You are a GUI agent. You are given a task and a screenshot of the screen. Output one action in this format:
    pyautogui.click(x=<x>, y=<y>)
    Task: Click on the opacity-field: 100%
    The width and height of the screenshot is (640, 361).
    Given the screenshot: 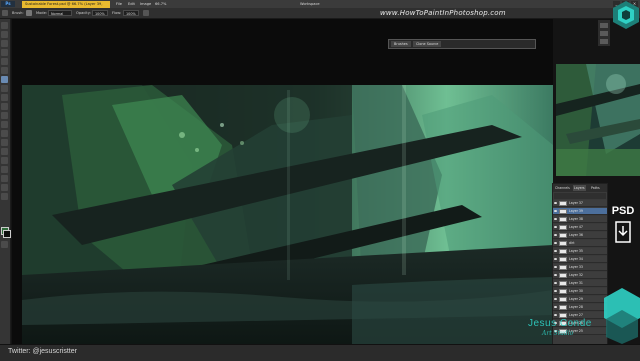 What is the action you would take?
    pyautogui.click(x=100, y=13)
    